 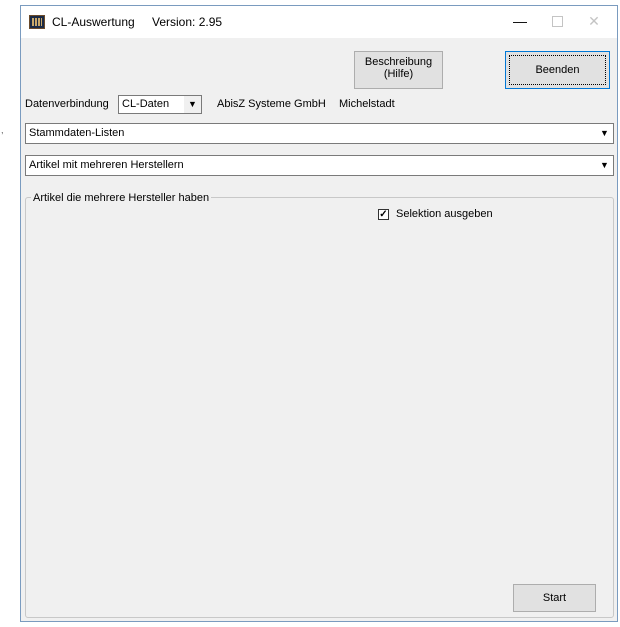 What do you see at coordinates (398, 62) in the screenshot?
I see `help-button-label-line1: Beschreibung` at bounding box center [398, 62].